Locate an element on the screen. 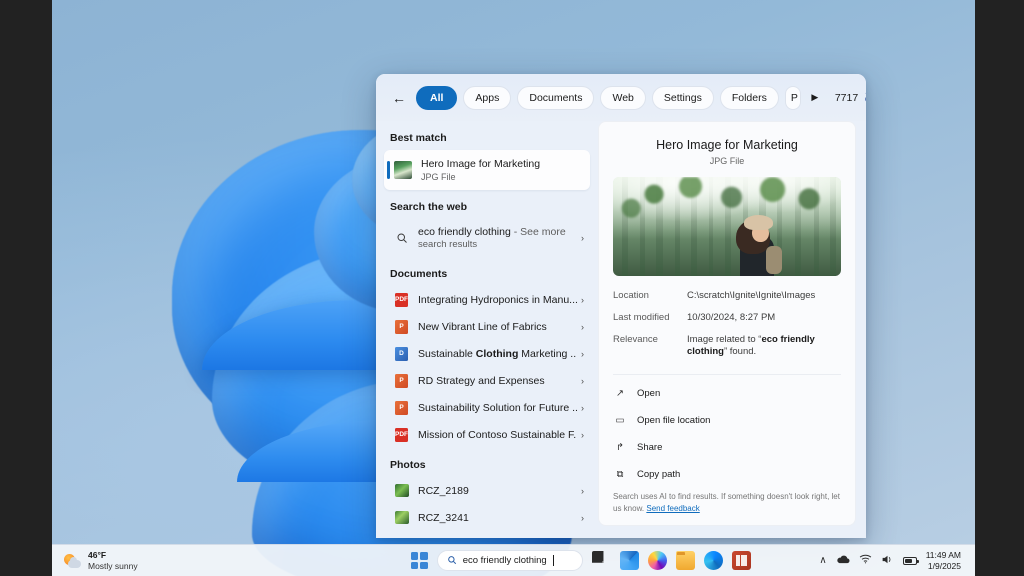 The image size is (1024, 576). taskbar-search-input: eco friendly clothing is located at coordinates (509, 560).